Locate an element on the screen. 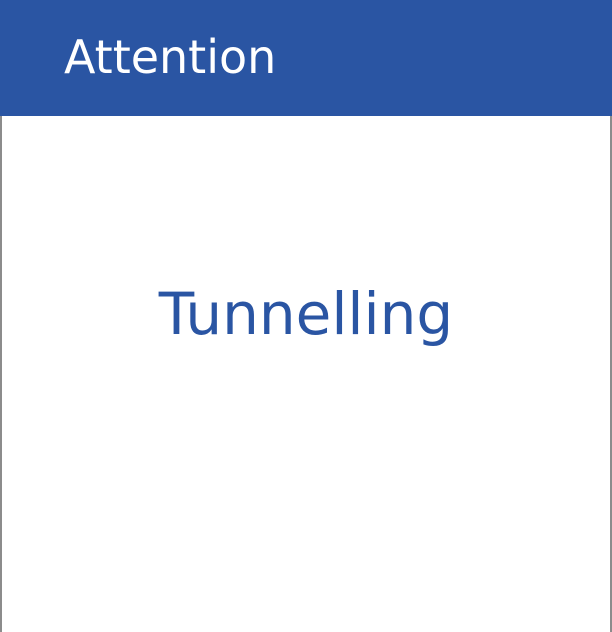  sign-message: Tunnelling is located at coordinates (306, 314).